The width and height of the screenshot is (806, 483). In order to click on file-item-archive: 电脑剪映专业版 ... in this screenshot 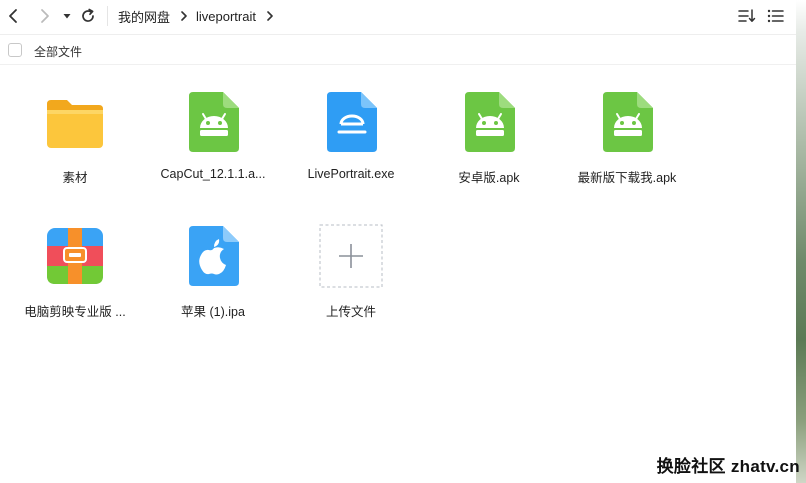, I will do `click(75, 264)`.